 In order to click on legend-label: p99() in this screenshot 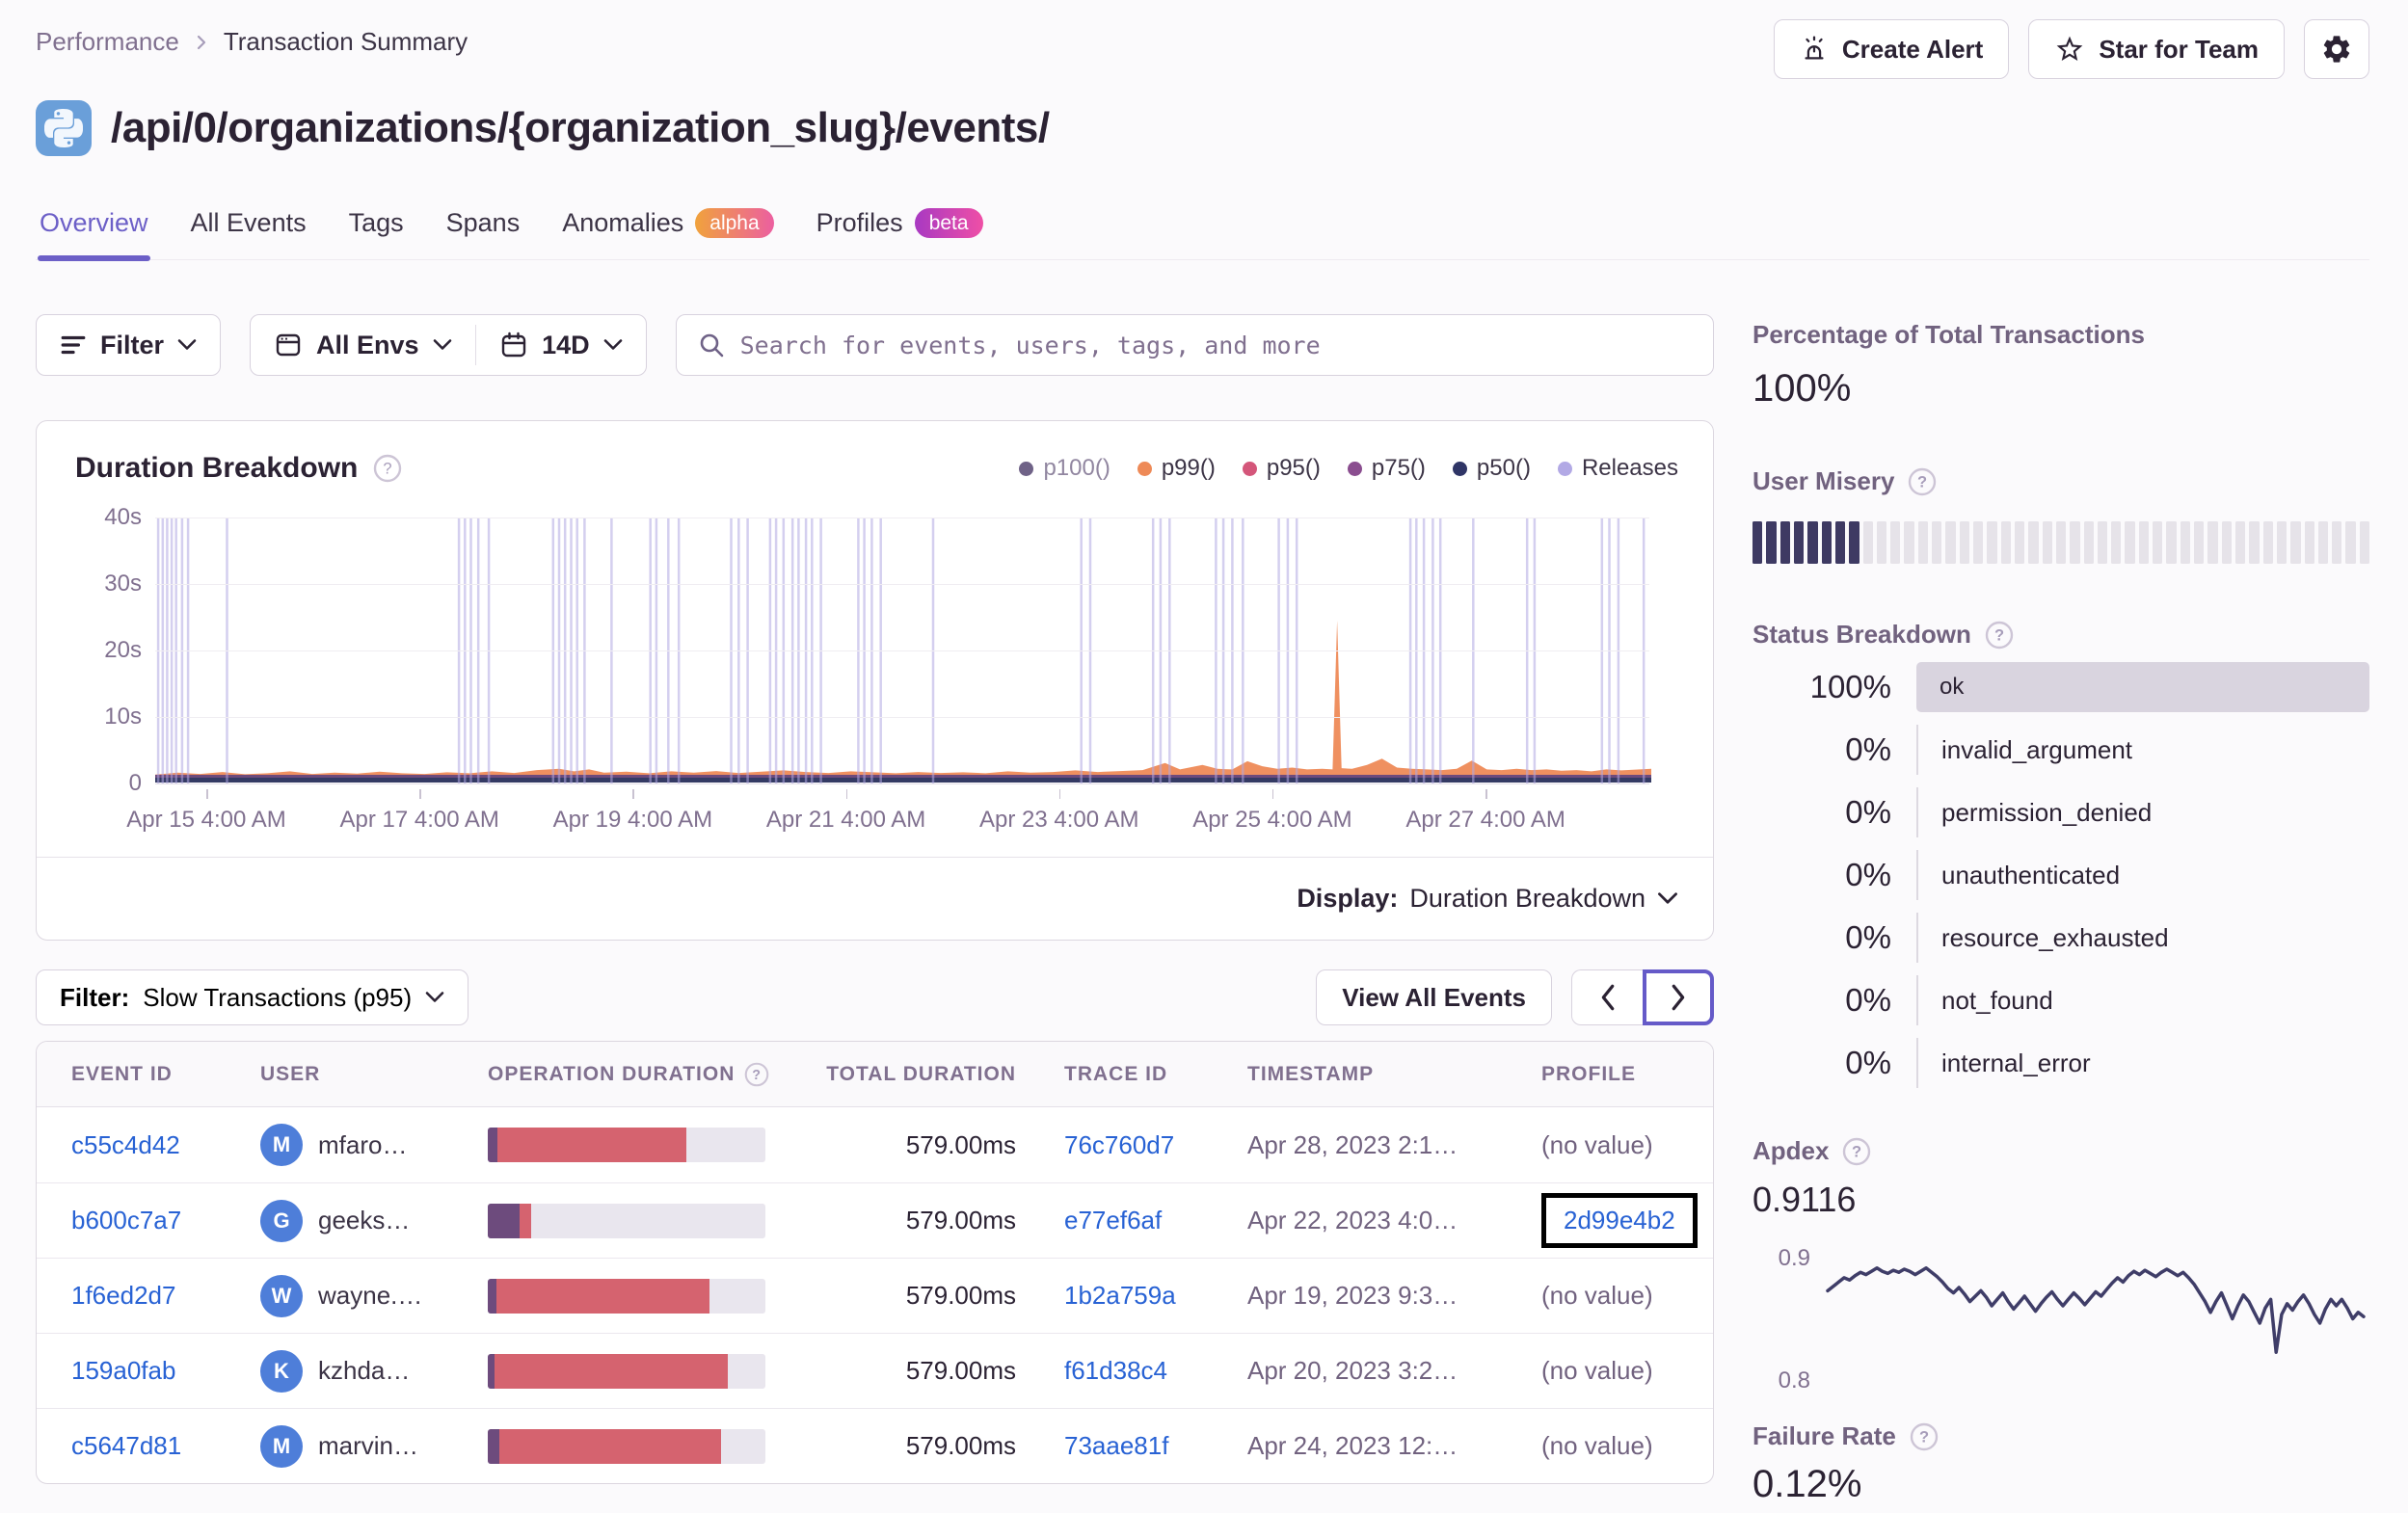, I will do `click(1188, 468)`.